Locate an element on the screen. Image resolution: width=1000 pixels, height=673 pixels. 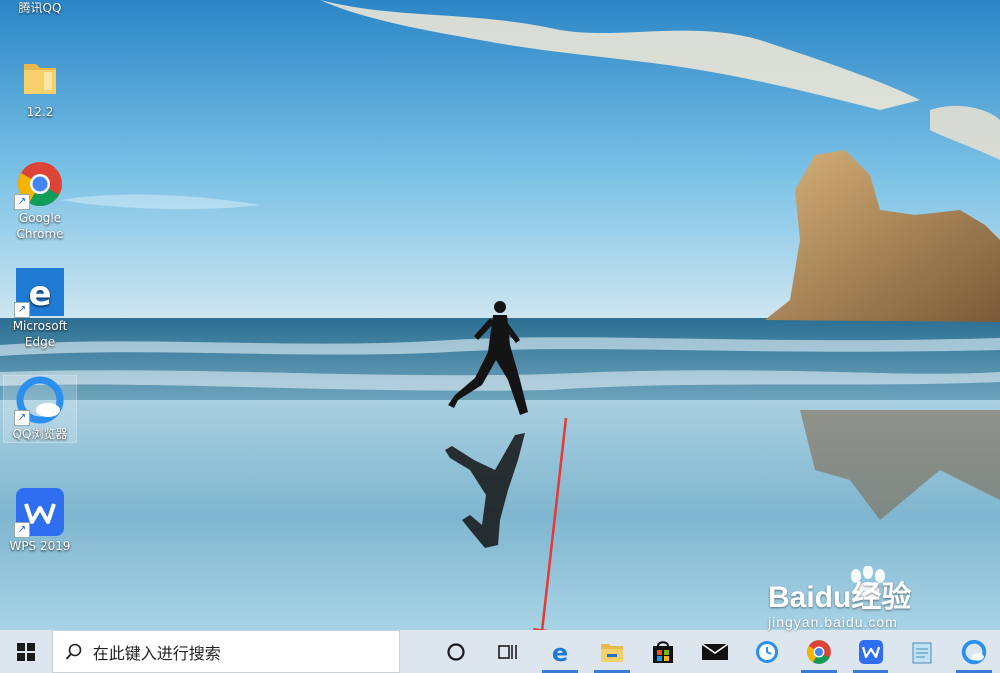
clock-icon is located at coordinates (766, 651).